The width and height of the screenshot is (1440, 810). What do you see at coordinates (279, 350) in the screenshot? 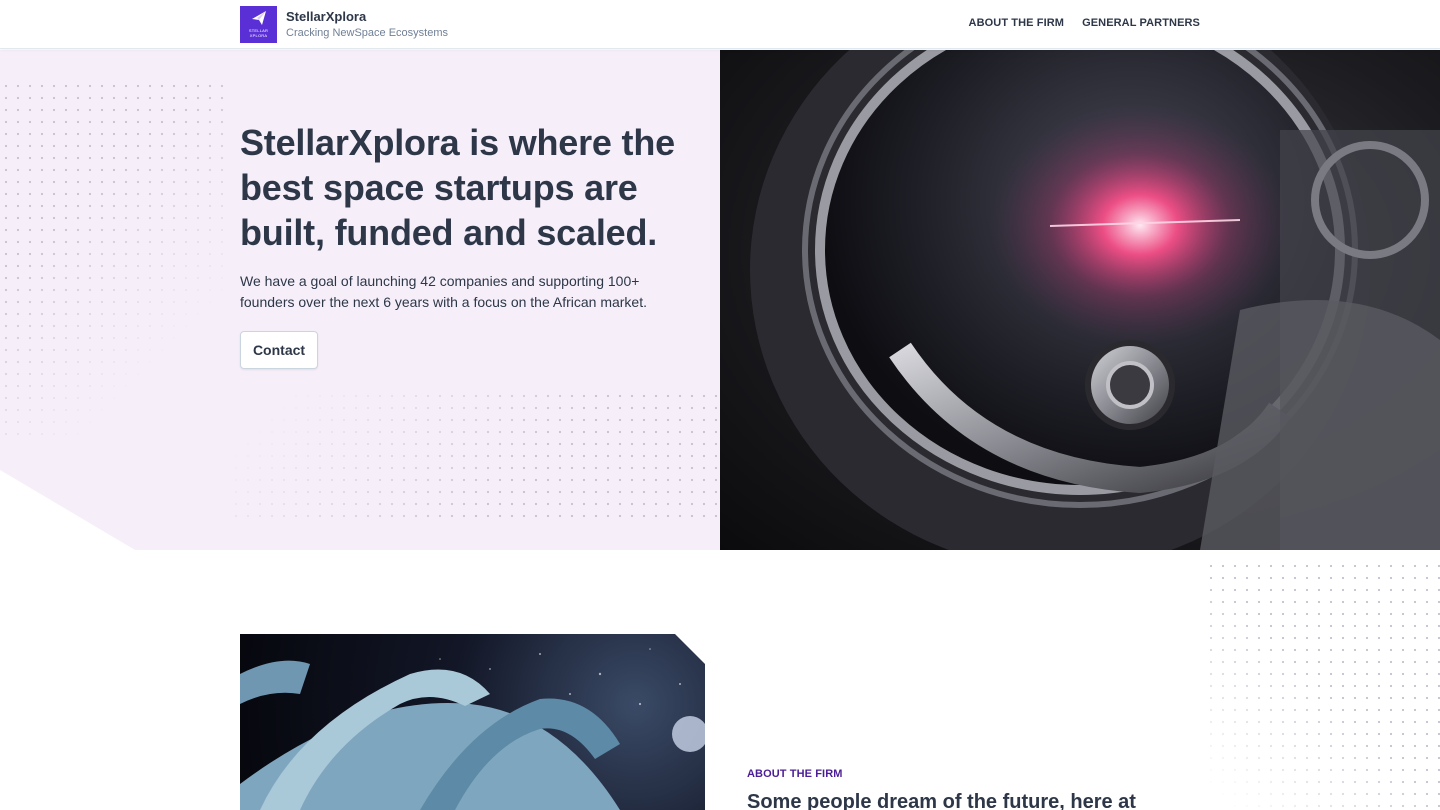
I see `contact-button: Contact` at bounding box center [279, 350].